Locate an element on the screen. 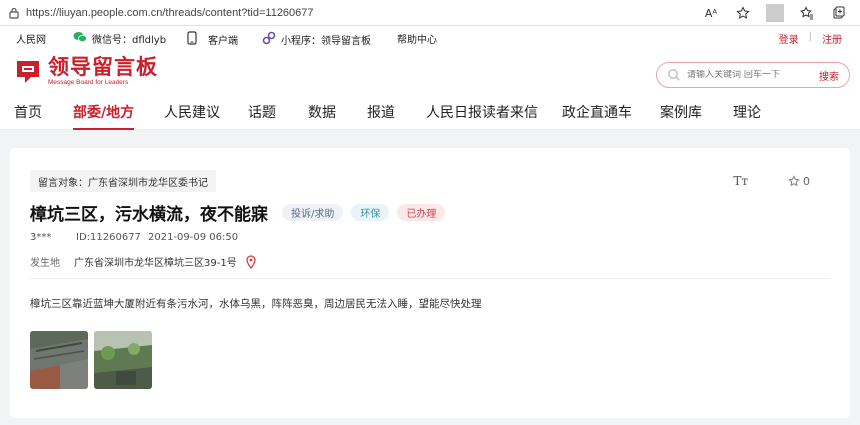 Image resolution: width=860 pixels, height=425 pixels. post-meta: 3*** ID:11260677 2021-09-09 06:50 is located at coordinates (134, 237).